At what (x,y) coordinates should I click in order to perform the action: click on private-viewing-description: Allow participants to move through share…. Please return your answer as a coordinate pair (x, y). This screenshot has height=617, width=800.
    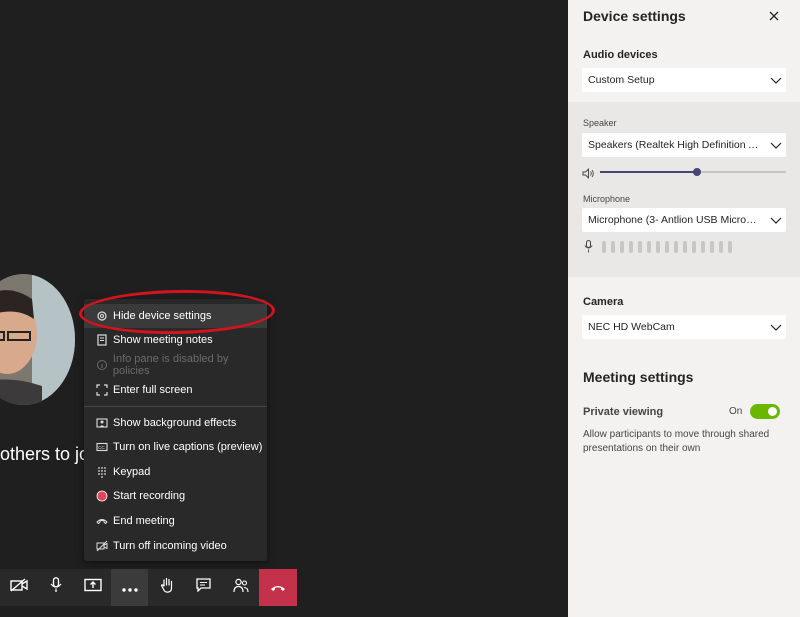
    Looking at the image, I should click on (676, 441).